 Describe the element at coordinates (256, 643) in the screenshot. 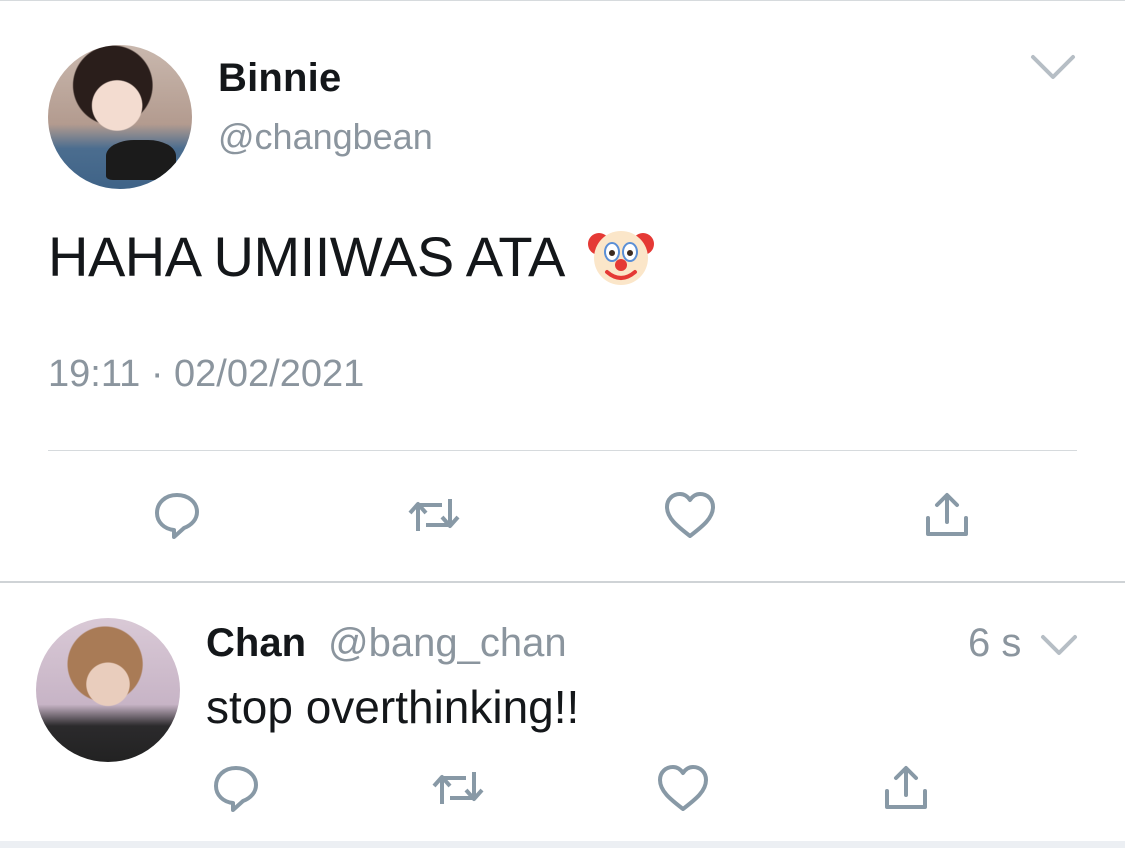

I see `reply-display-name: Chan` at that location.